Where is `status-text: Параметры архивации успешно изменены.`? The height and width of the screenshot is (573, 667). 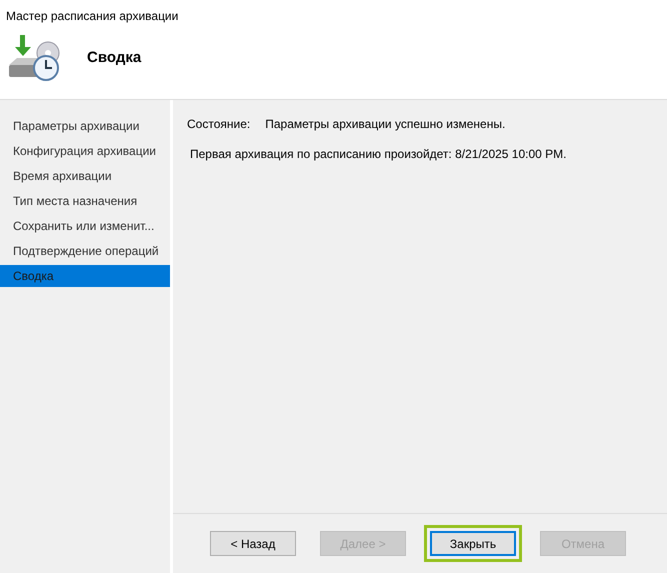 status-text: Параметры архивации успешно изменены. is located at coordinates (385, 124).